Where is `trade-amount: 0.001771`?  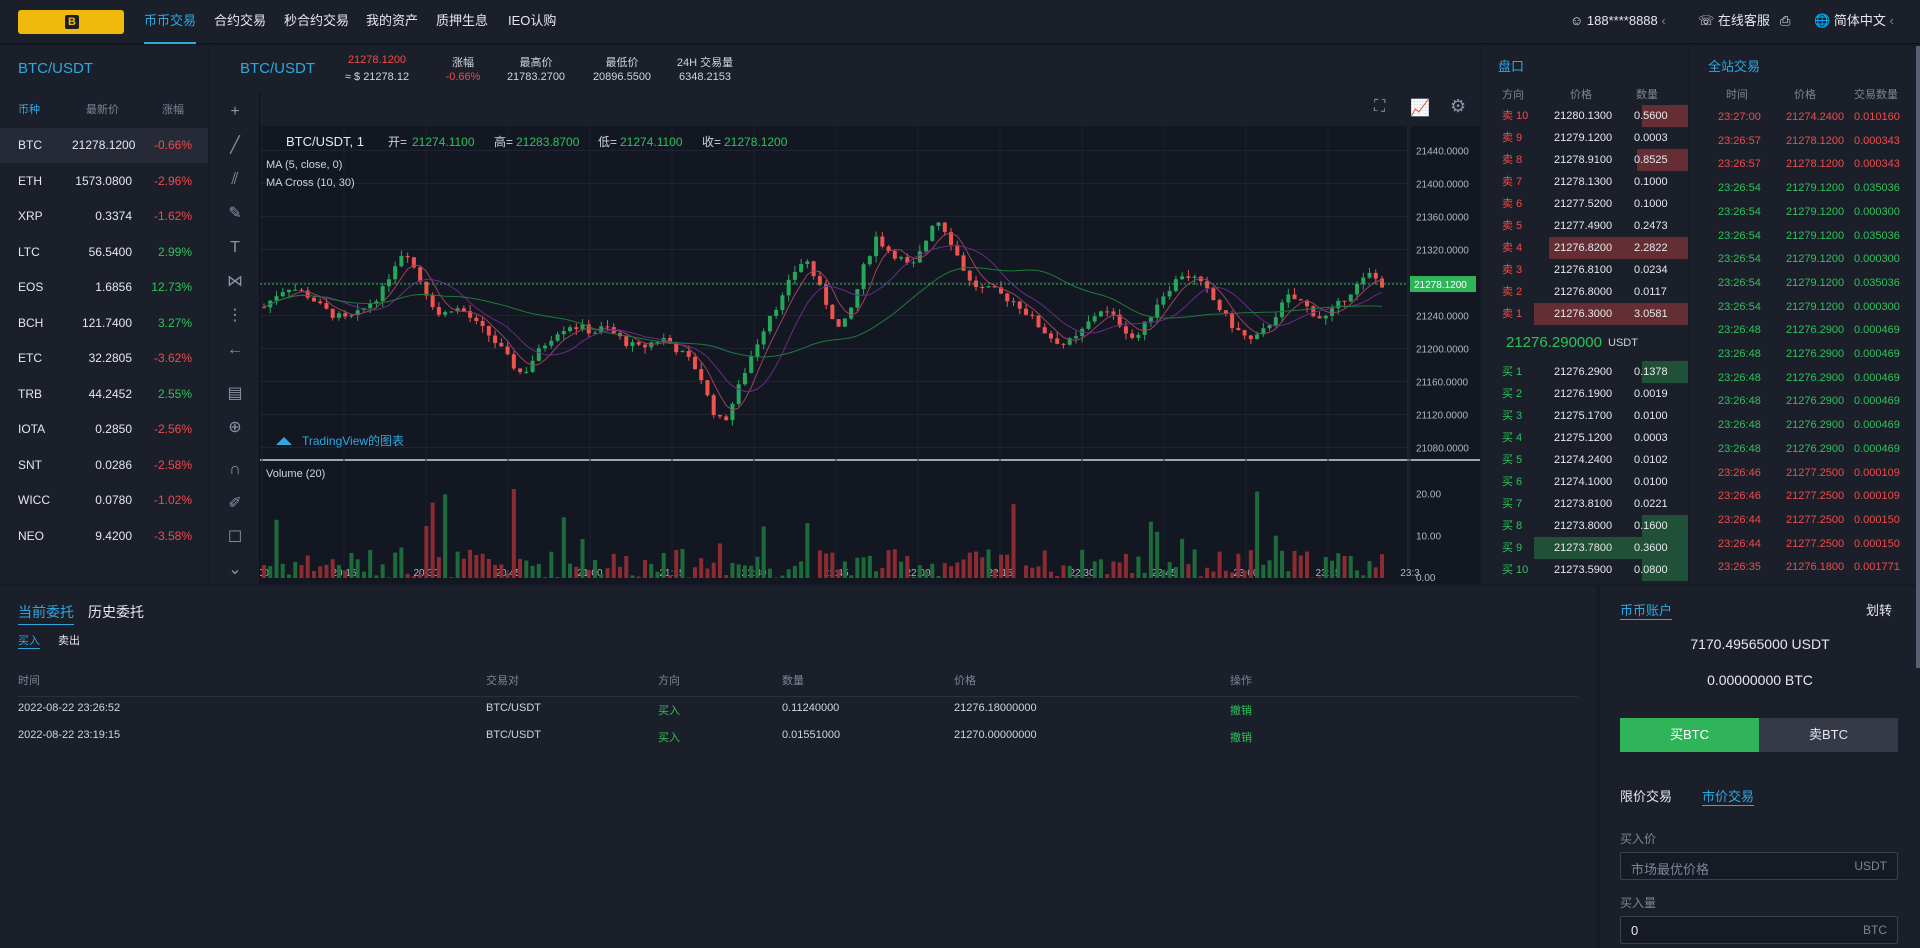 trade-amount: 0.001771 is located at coordinates (1877, 567).